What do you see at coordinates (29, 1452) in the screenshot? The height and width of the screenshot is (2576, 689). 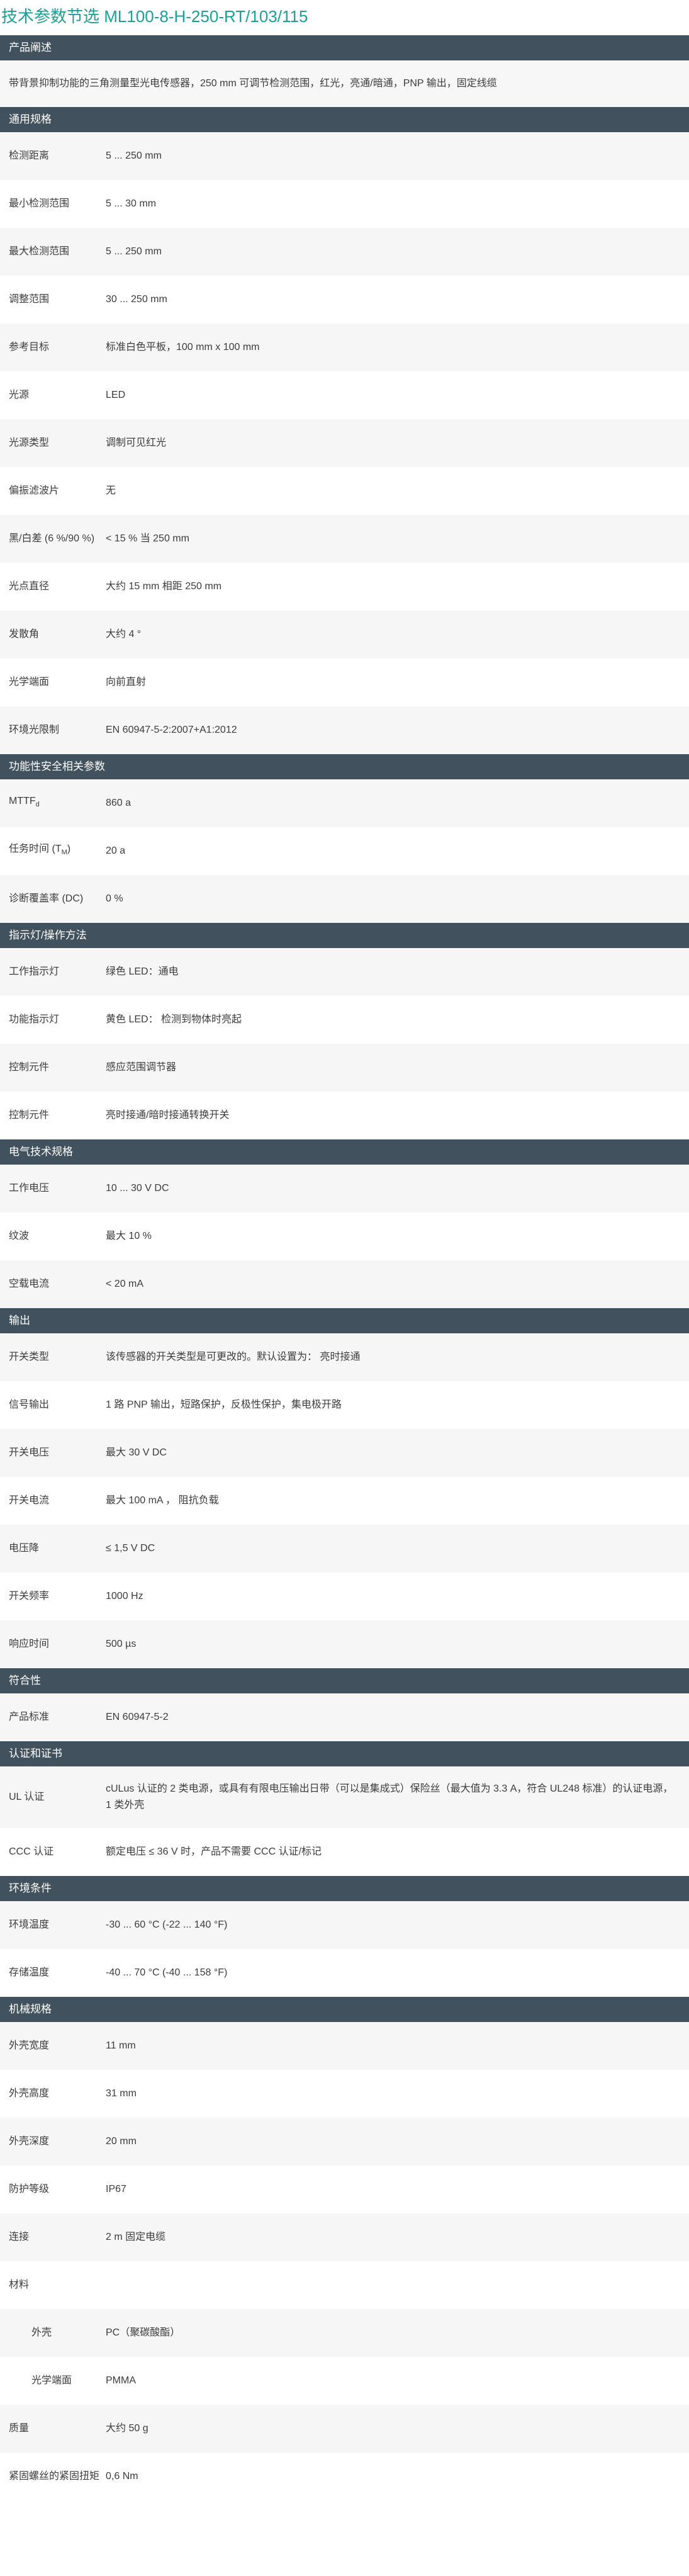 I see `spec-label: 开关电压` at bounding box center [29, 1452].